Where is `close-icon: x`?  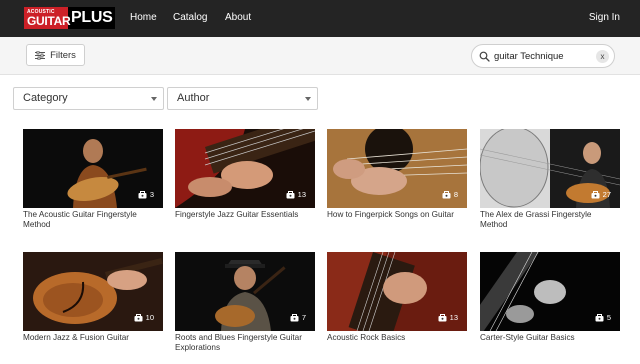
close-icon: x is located at coordinates (602, 56).